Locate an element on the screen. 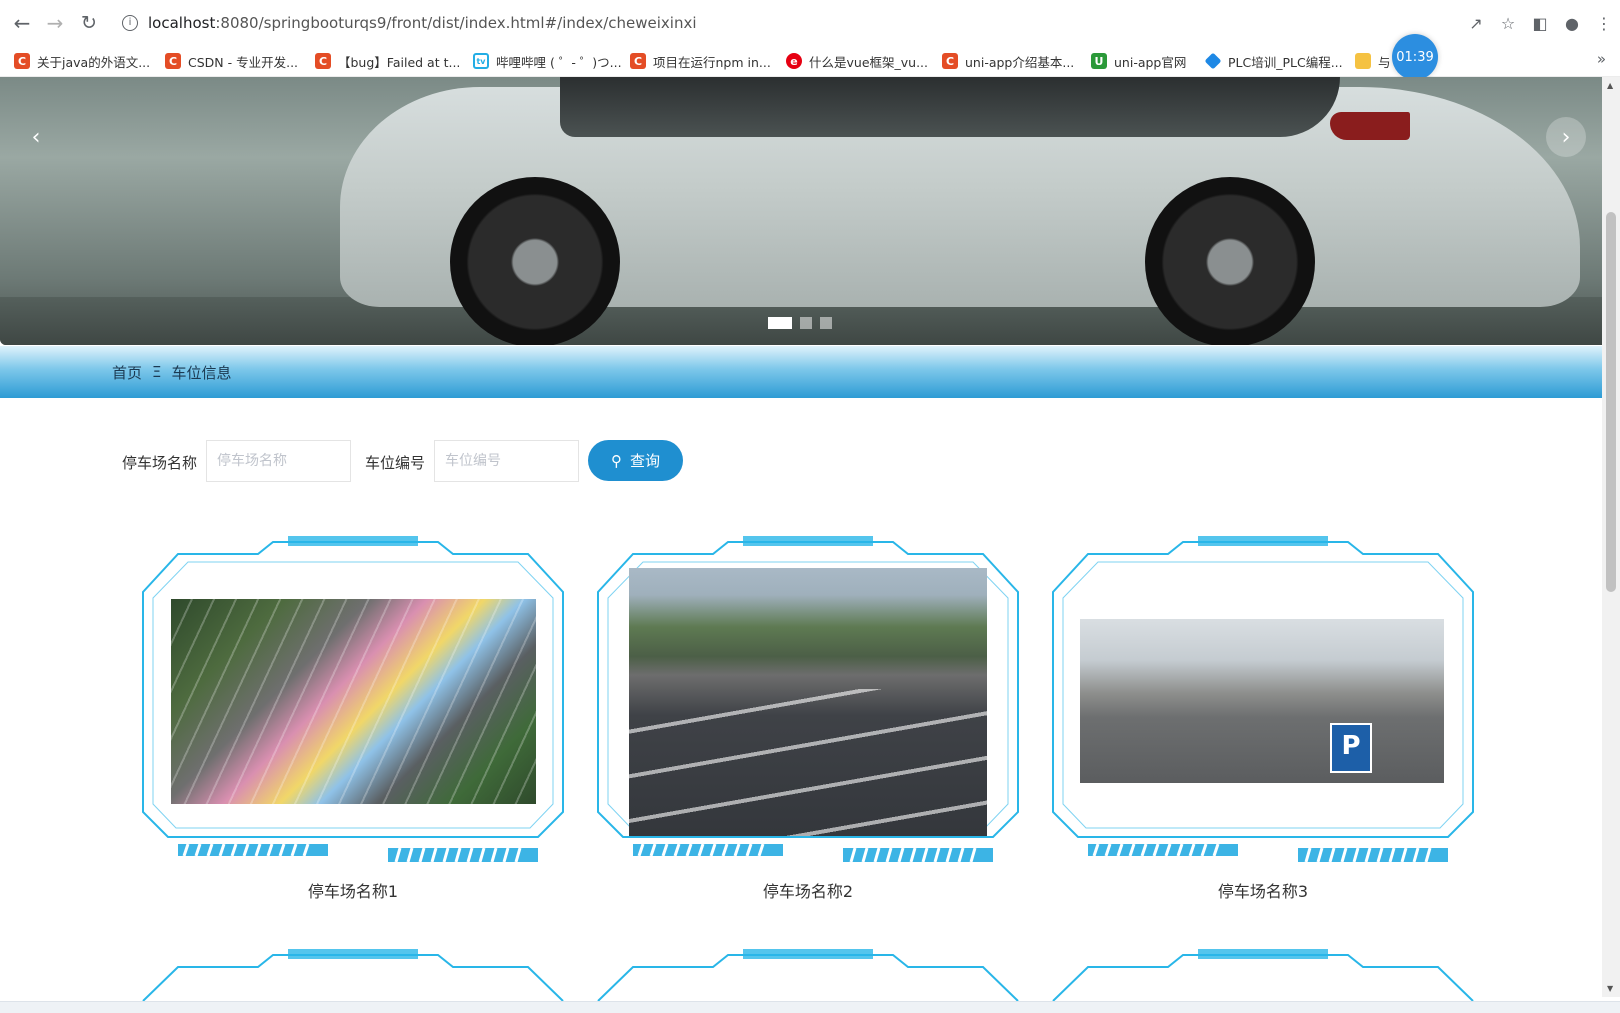  spot-number-input is located at coordinates (506, 461).